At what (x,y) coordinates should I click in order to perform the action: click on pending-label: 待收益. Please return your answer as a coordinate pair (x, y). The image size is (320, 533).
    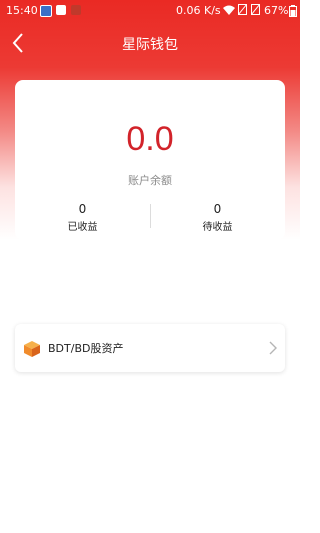
    Looking at the image, I should click on (217, 227).